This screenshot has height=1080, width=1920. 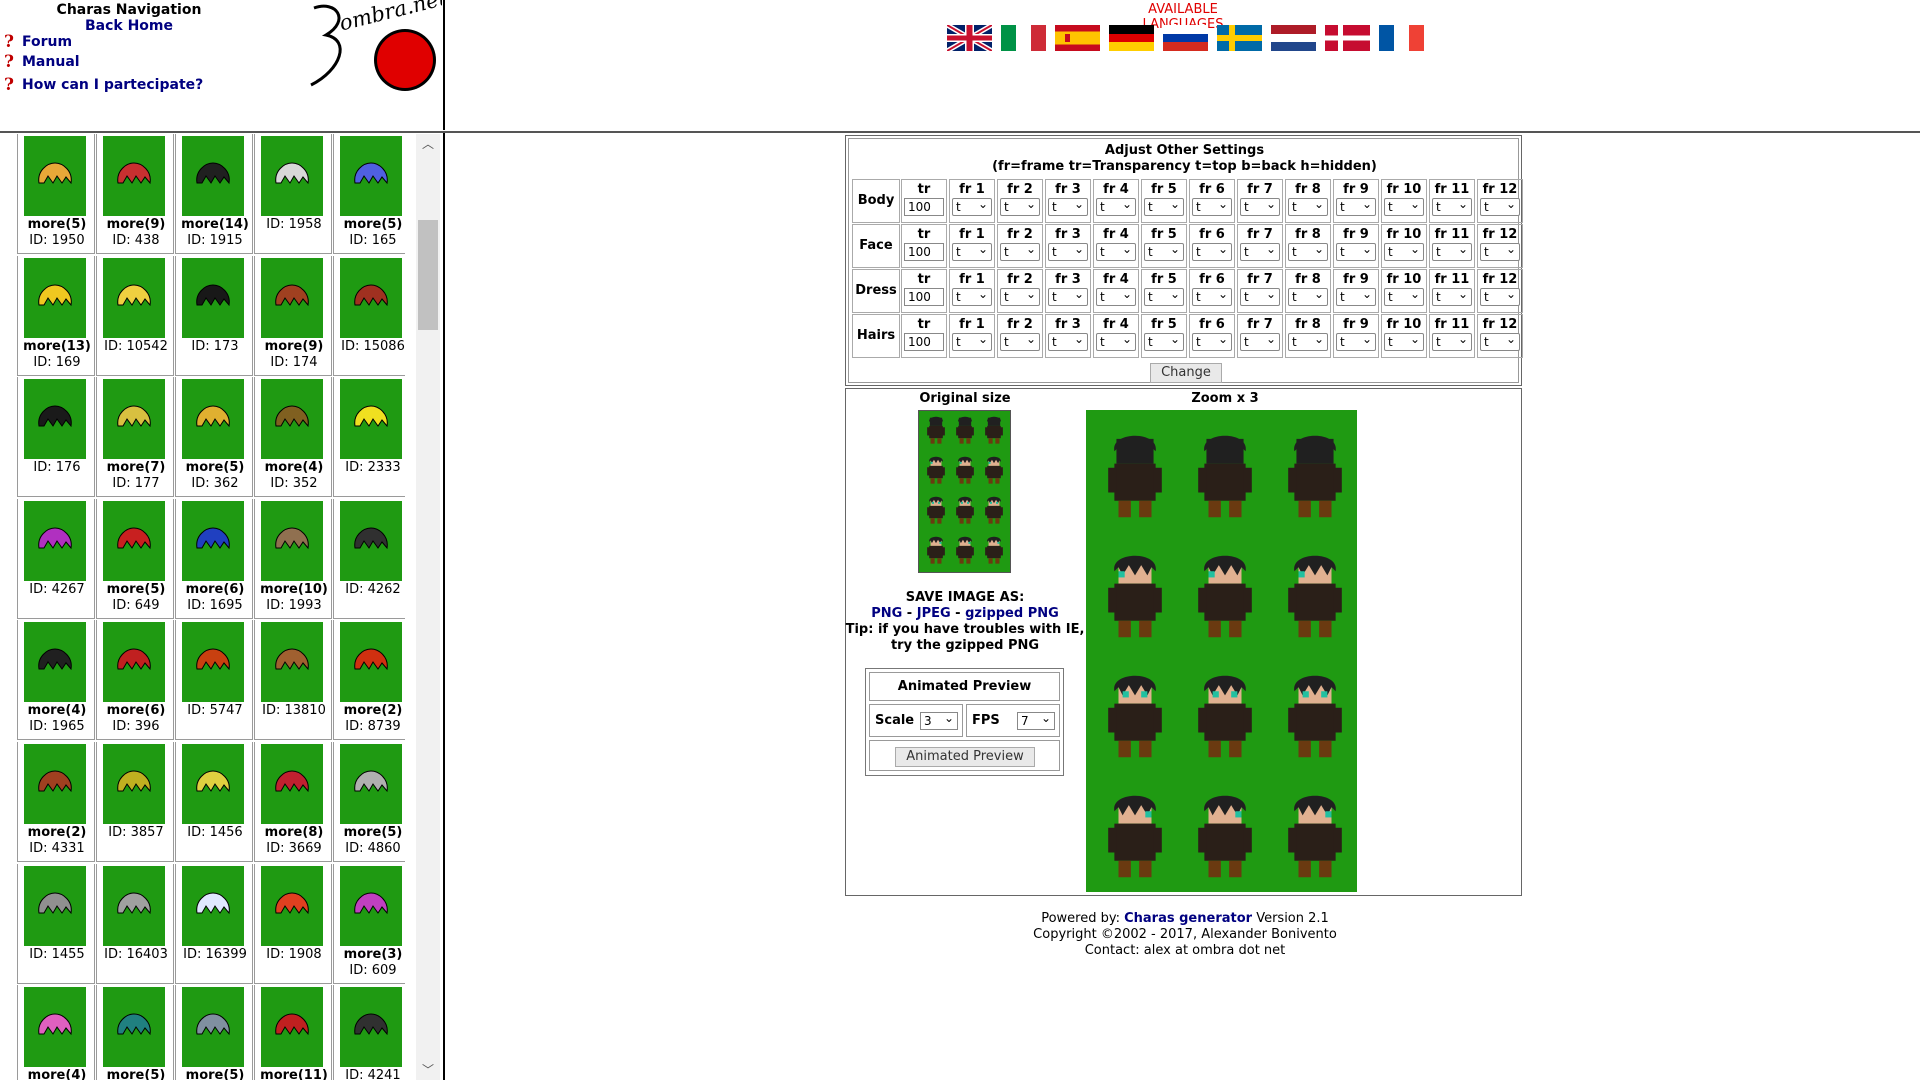 I want to click on french-flag-icon, so click(x=1401, y=38).